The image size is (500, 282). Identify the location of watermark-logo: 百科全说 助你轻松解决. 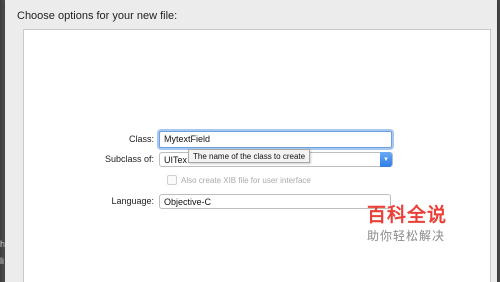
(417, 223).